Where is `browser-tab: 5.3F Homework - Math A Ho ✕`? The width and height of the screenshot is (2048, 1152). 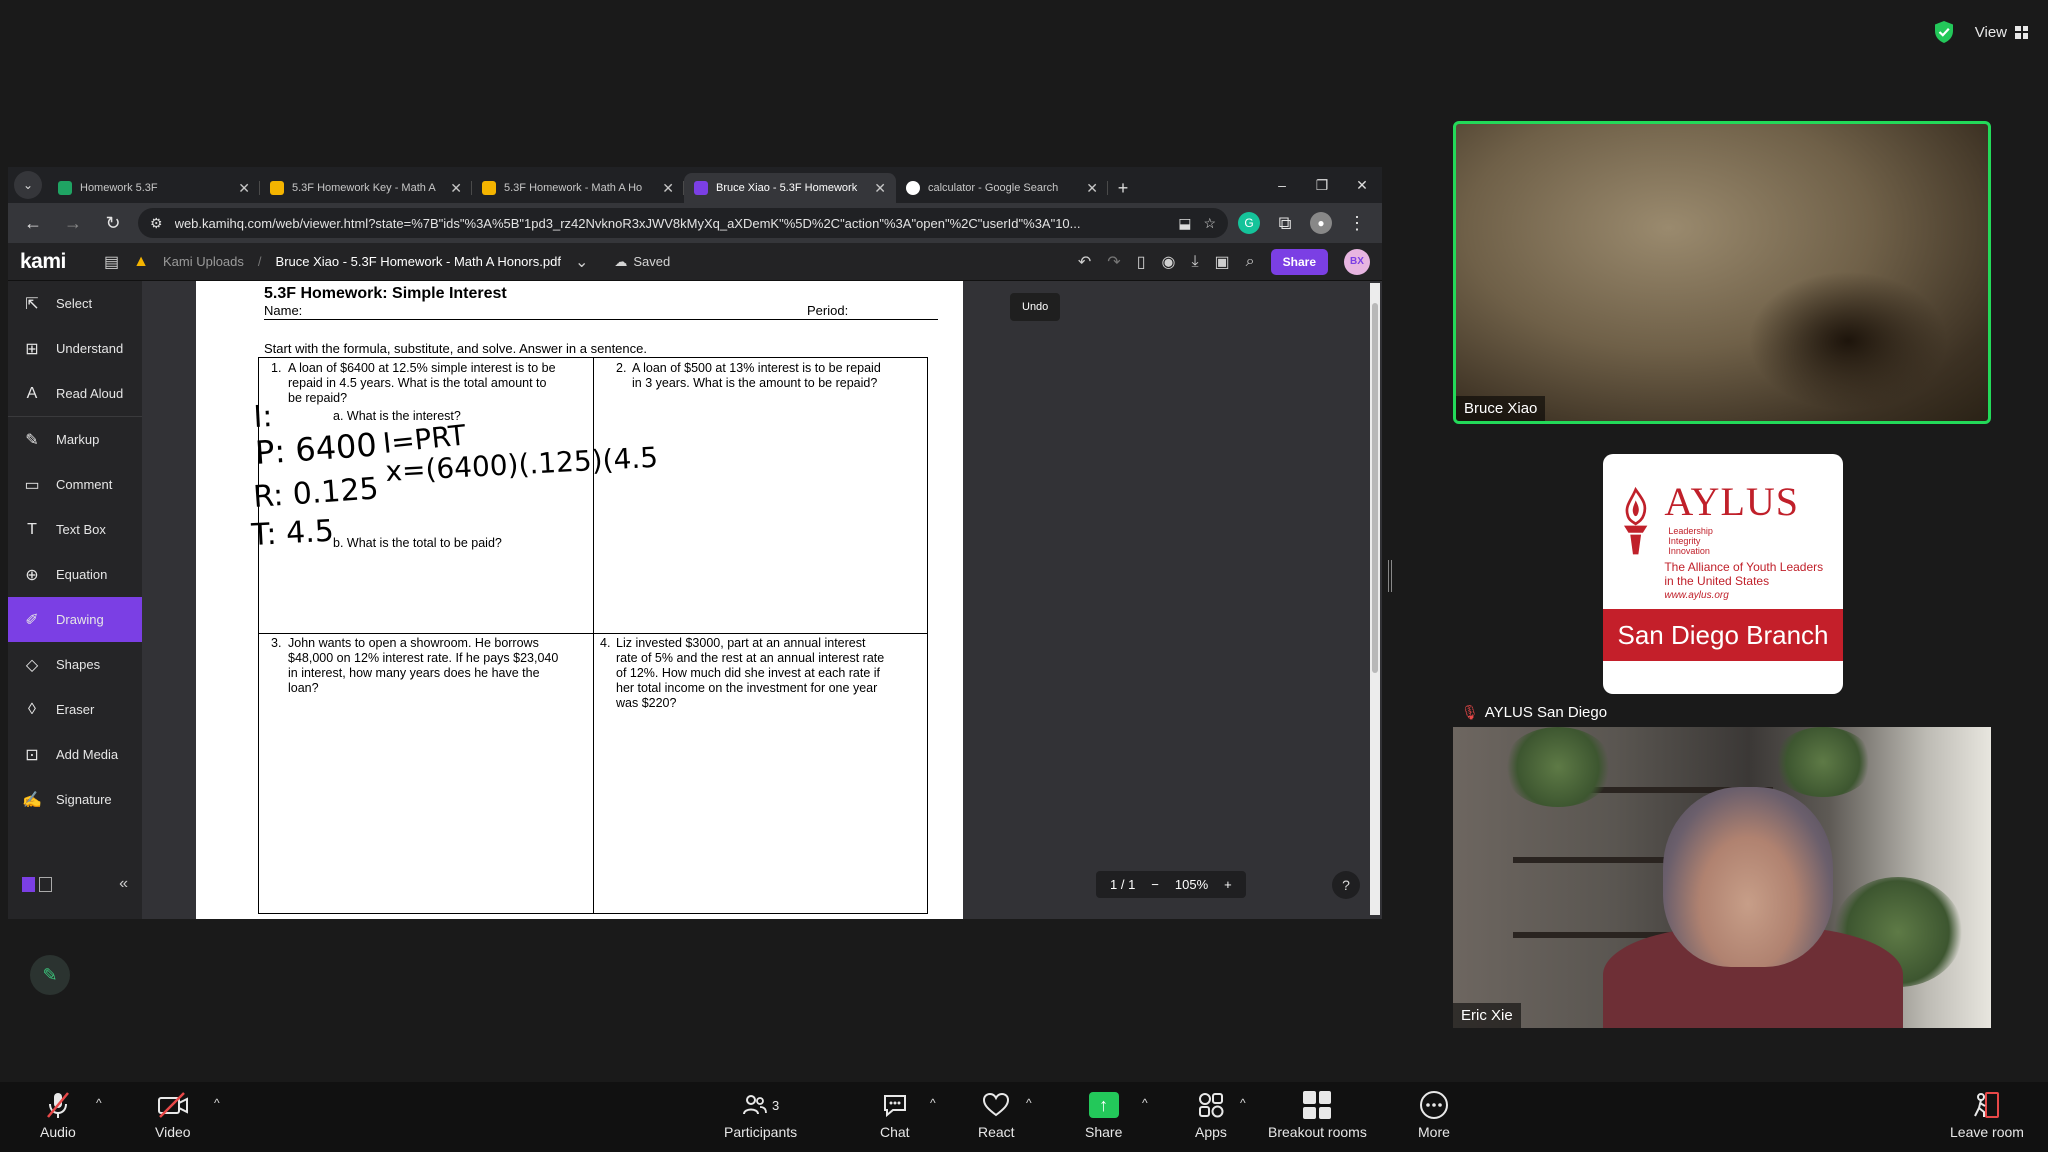
browser-tab: 5.3F Homework - Math A Ho ✕ is located at coordinates (578, 188).